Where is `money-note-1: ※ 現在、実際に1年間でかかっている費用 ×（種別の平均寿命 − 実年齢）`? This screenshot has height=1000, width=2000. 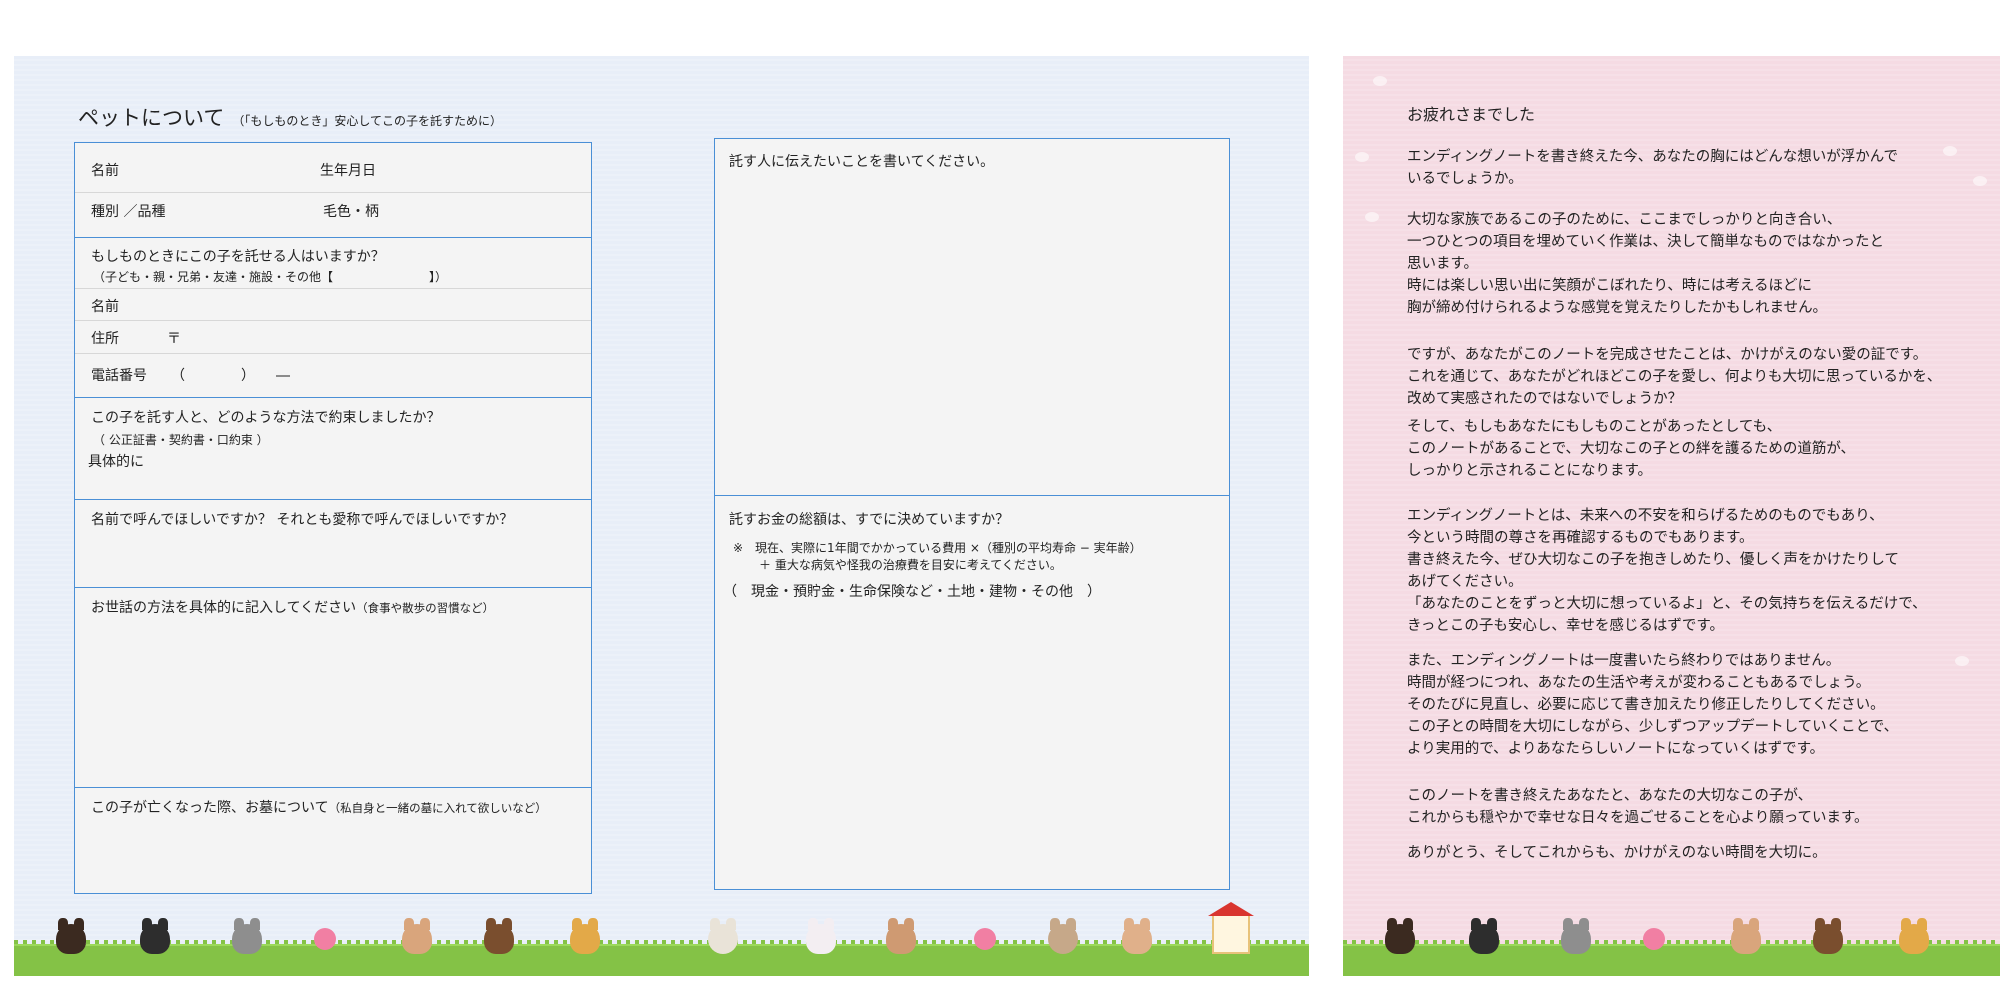
money-note-1: ※ 現在、実際に1年間でかかっている費用 ×（種別の平均寿命 − 実年齢） is located at coordinates (937, 548).